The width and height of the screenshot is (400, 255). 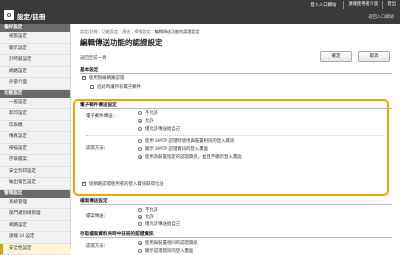 I want to click on sidebar-item-fax: 傳真設定, so click(x=35, y=138).